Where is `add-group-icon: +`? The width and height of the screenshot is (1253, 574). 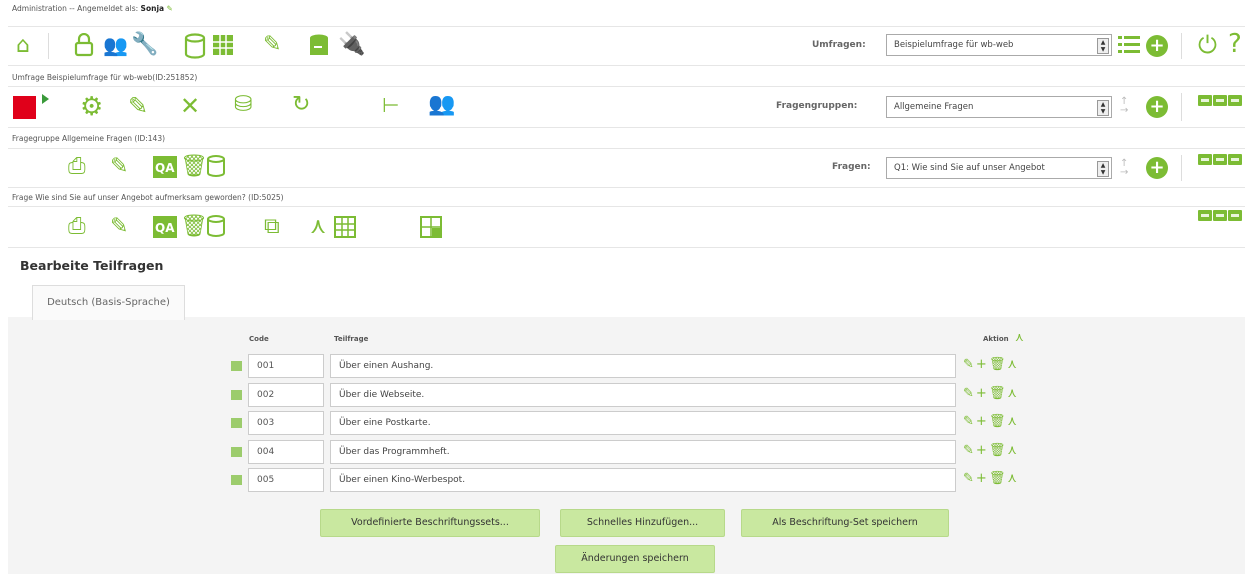
add-group-icon: + is located at coordinates (1157, 107).